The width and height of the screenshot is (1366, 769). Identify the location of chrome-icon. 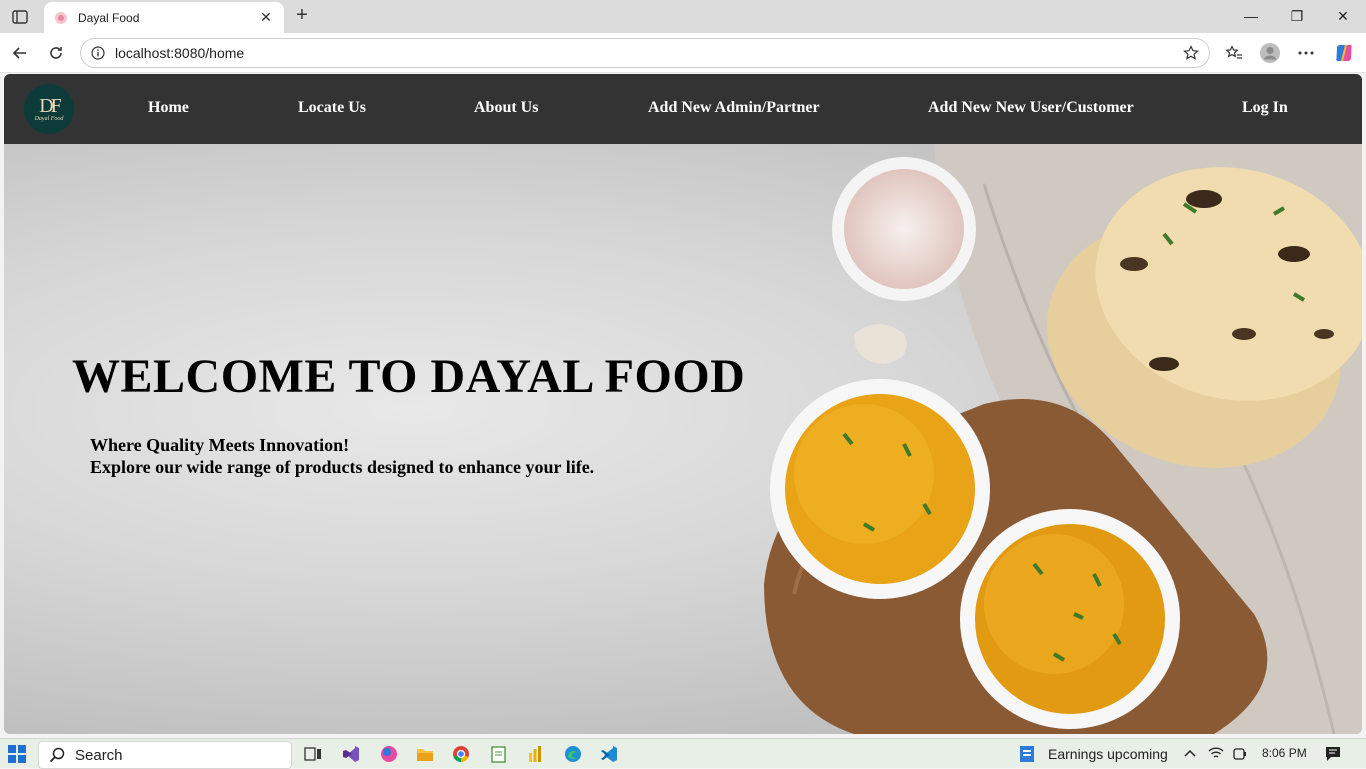
(461, 754).